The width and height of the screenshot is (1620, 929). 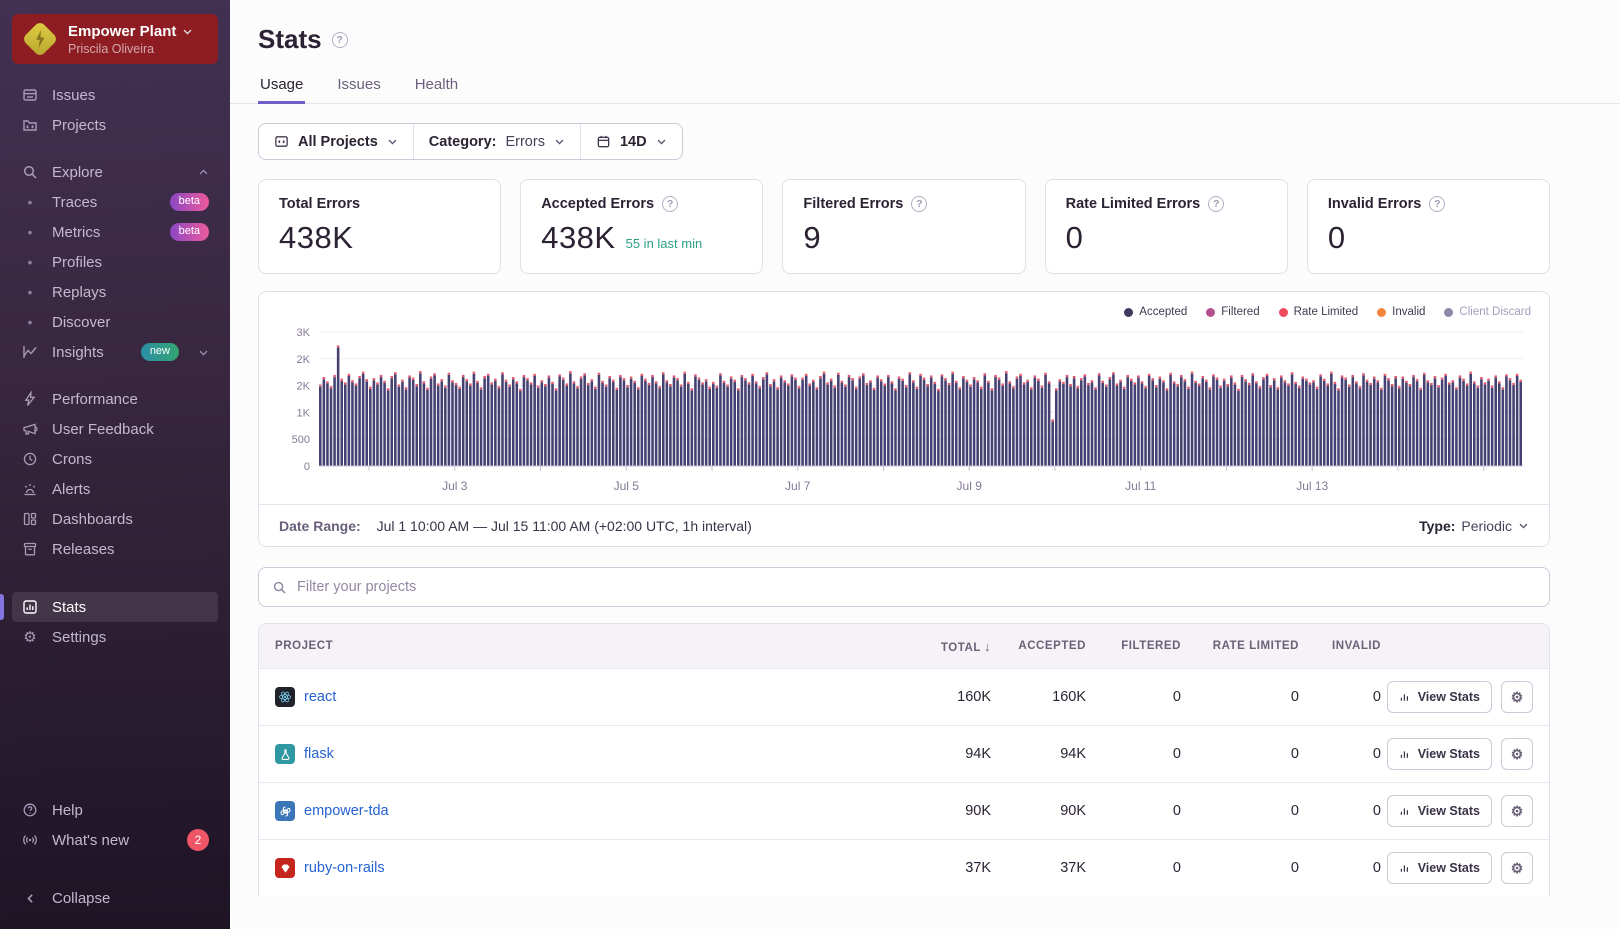 What do you see at coordinates (573, 646) in the screenshot?
I see `column-project: PROJECT` at bounding box center [573, 646].